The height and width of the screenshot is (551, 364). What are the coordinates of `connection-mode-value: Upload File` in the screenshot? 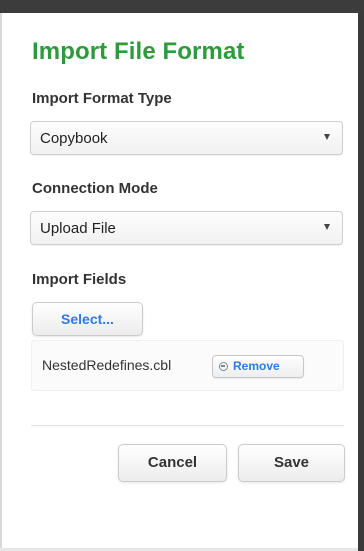 It's located at (78, 228).